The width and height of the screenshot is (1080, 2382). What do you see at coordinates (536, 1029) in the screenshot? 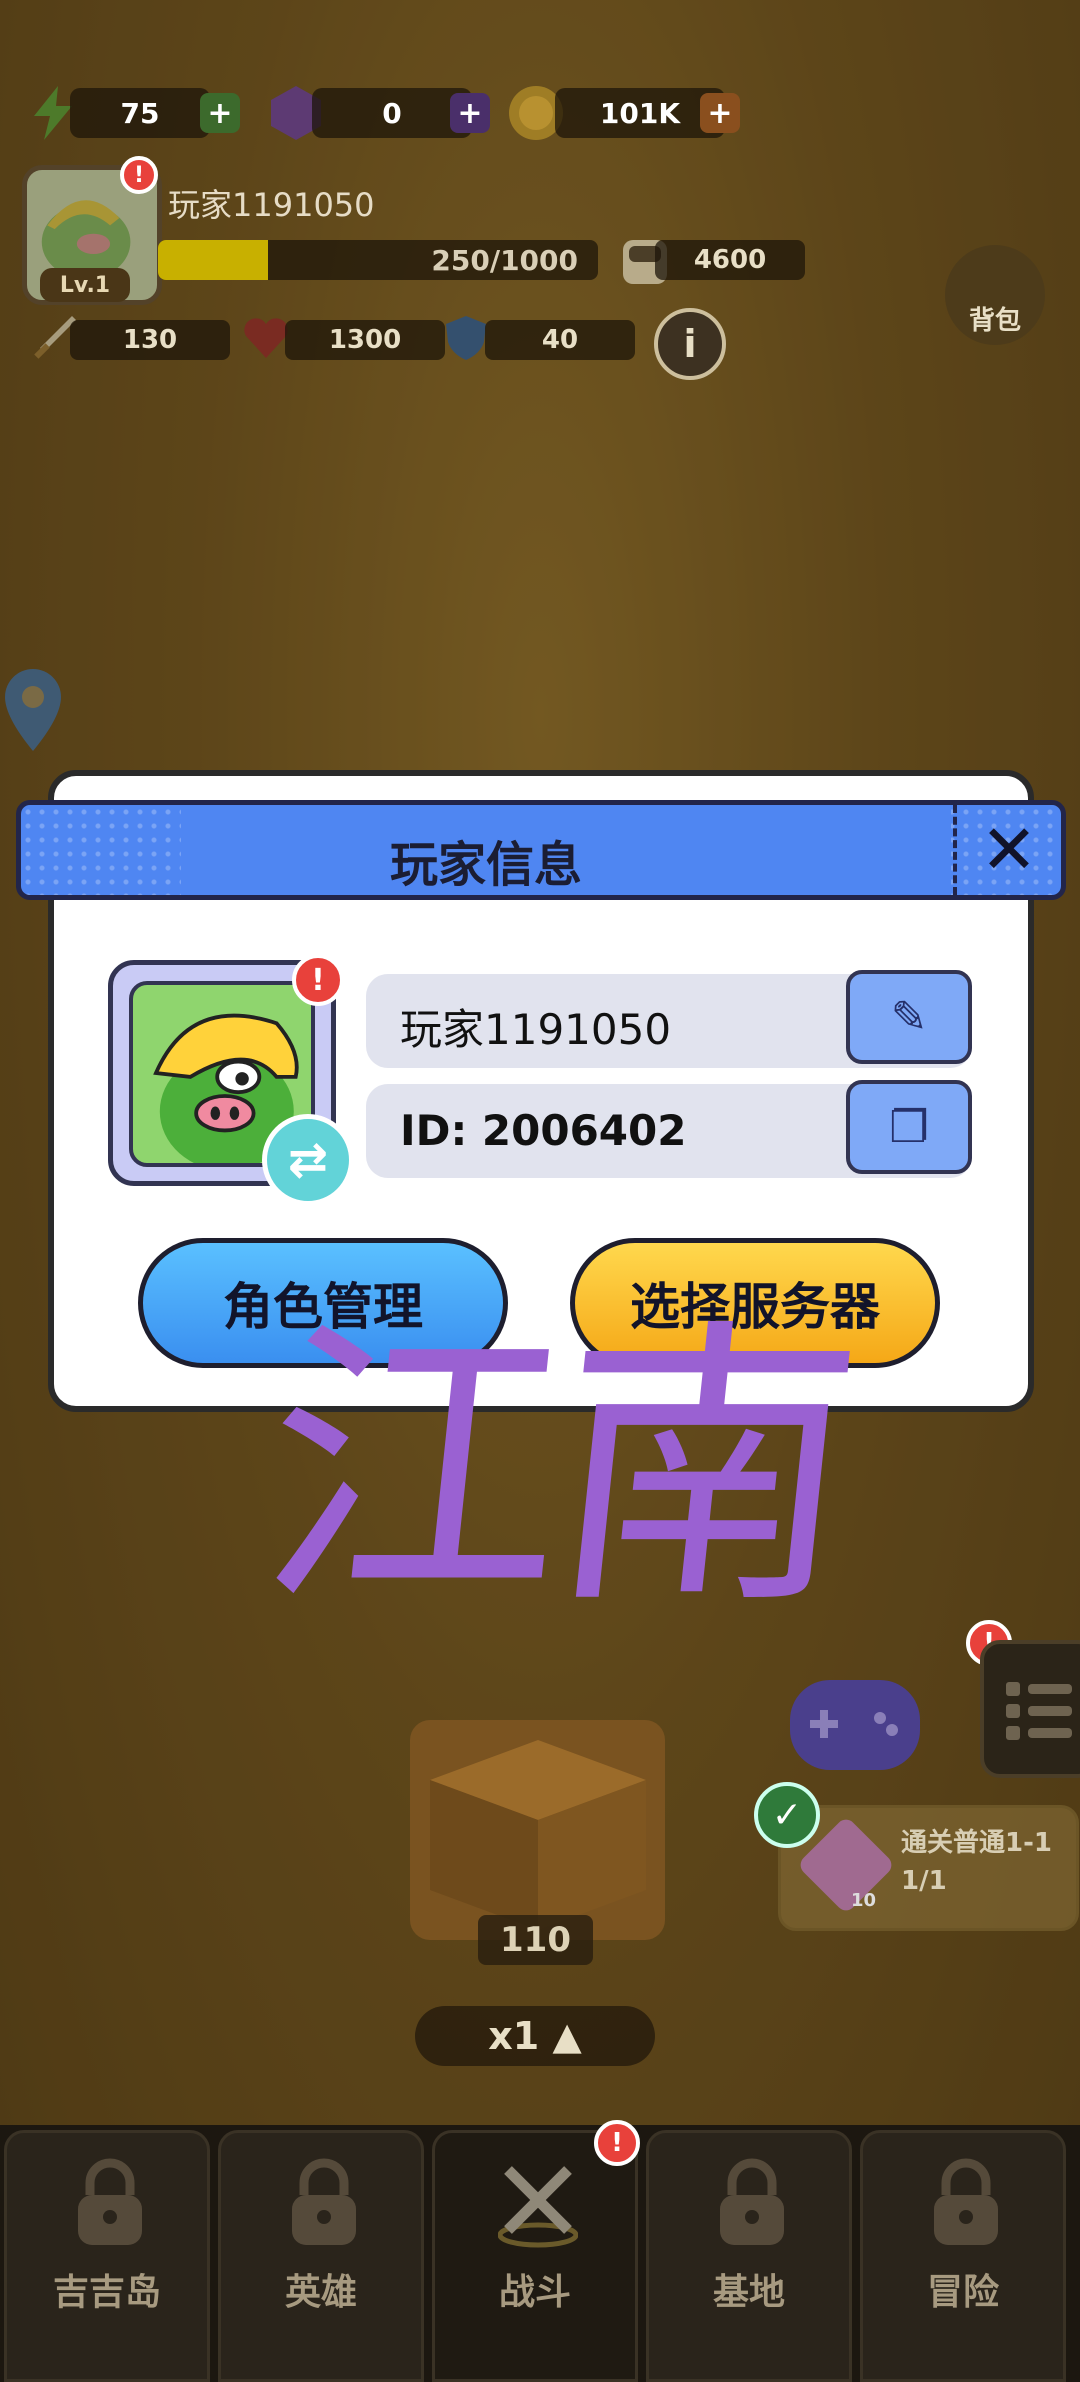
I see `name-value: 玩家1191050` at bounding box center [536, 1029].